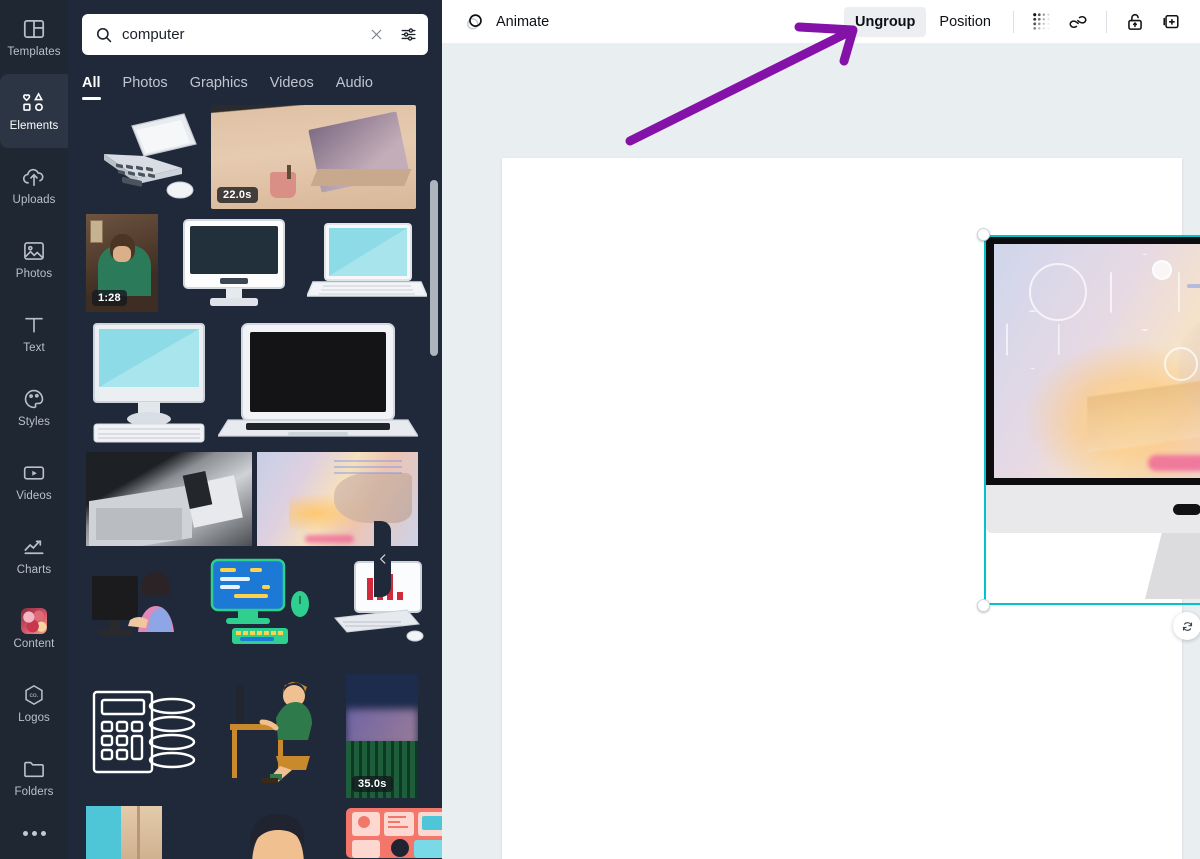 This screenshot has width=1200, height=859. What do you see at coordinates (983, 605) in the screenshot?
I see `resize-handle-bottom-left` at bounding box center [983, 605].